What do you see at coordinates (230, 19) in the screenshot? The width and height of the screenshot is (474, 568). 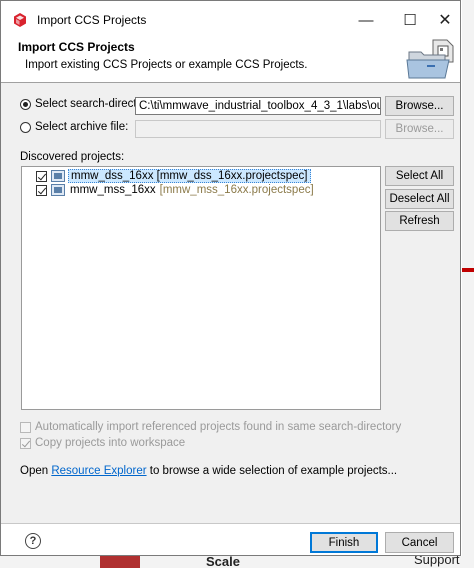 I see `title-bar: Import CCS Projects — ☐ ✕` at bounding box center [230, 19].